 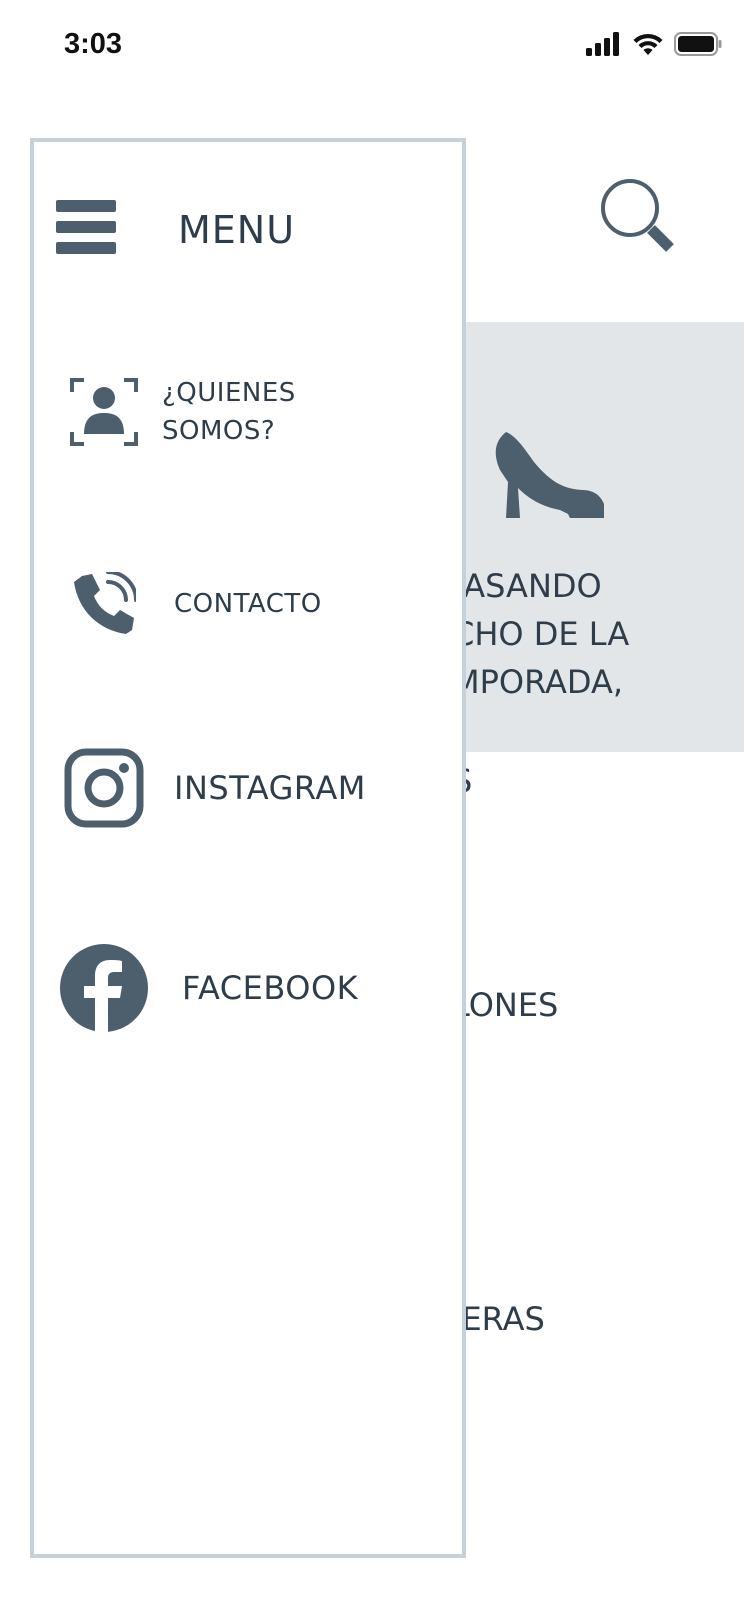 I want to click on drawer-item-quienes-somos: ¿QUIENES SOMOS?, so click(x=250, y=412).